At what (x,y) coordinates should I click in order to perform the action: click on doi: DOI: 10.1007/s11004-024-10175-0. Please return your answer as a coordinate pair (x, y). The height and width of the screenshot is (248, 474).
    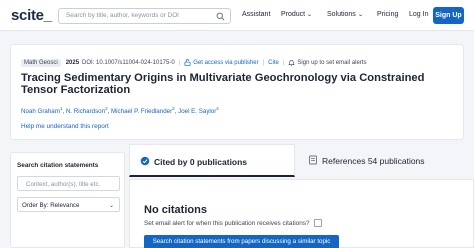
    Looking at the image, I should click on (128, 63).